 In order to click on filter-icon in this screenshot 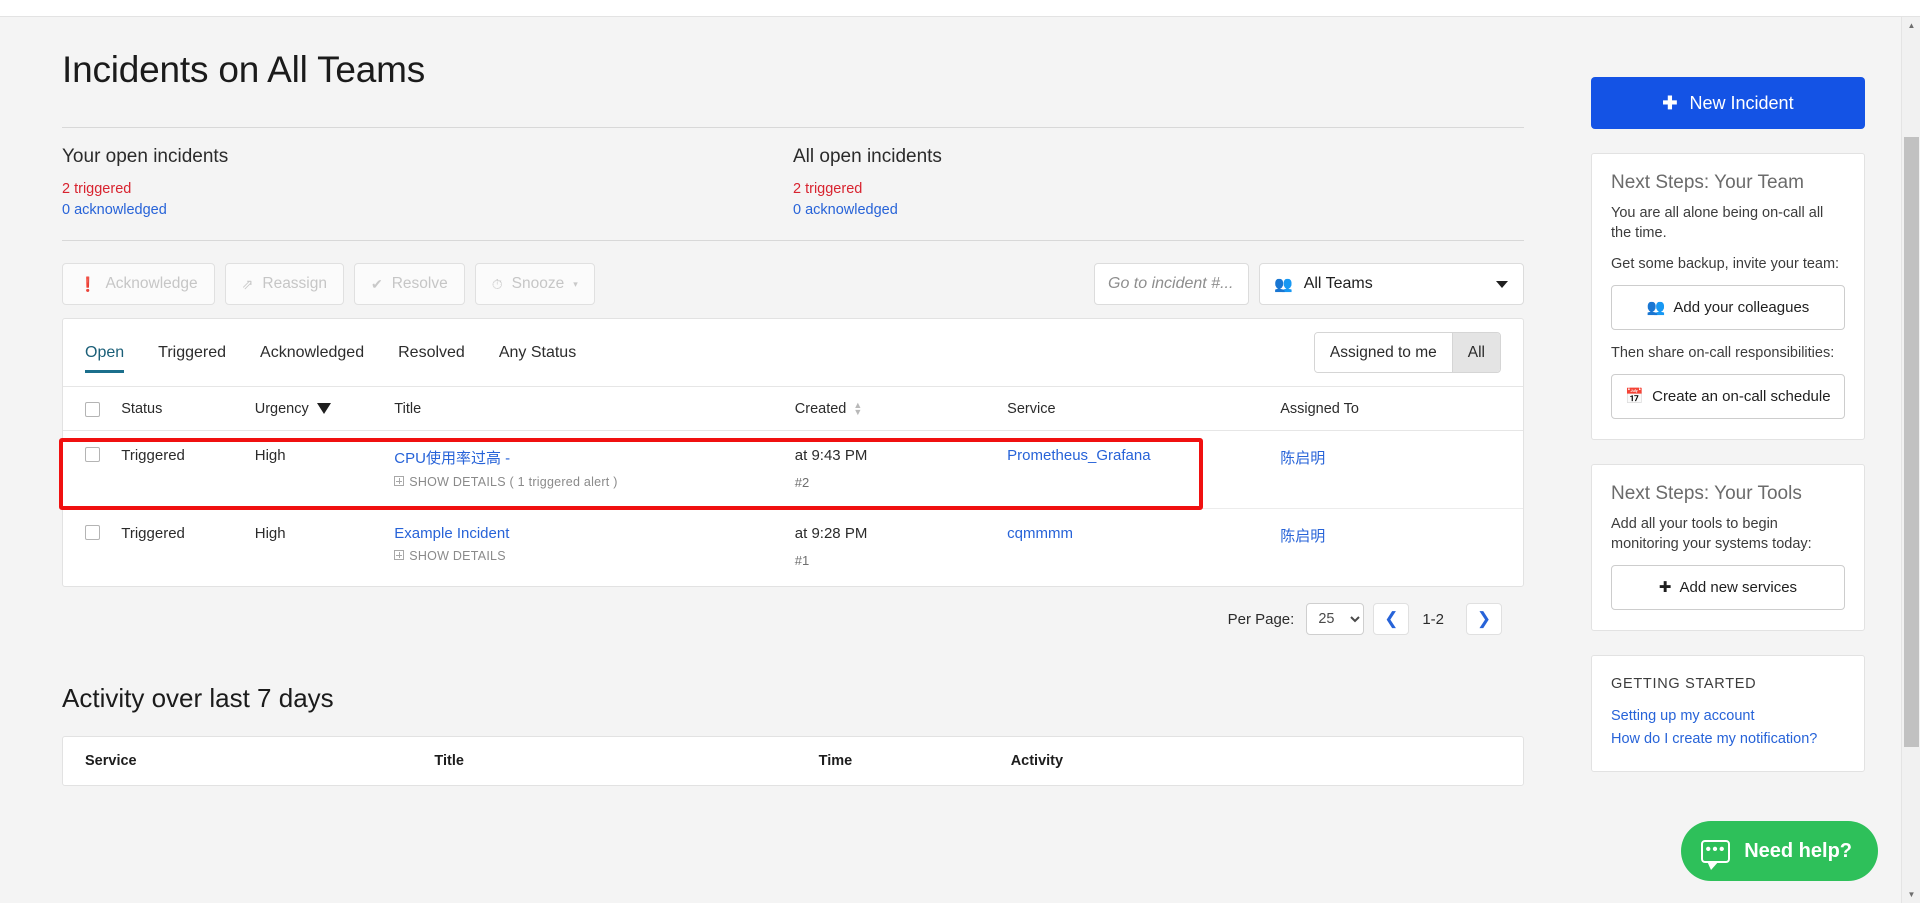, I will do `click(323, 408)`.